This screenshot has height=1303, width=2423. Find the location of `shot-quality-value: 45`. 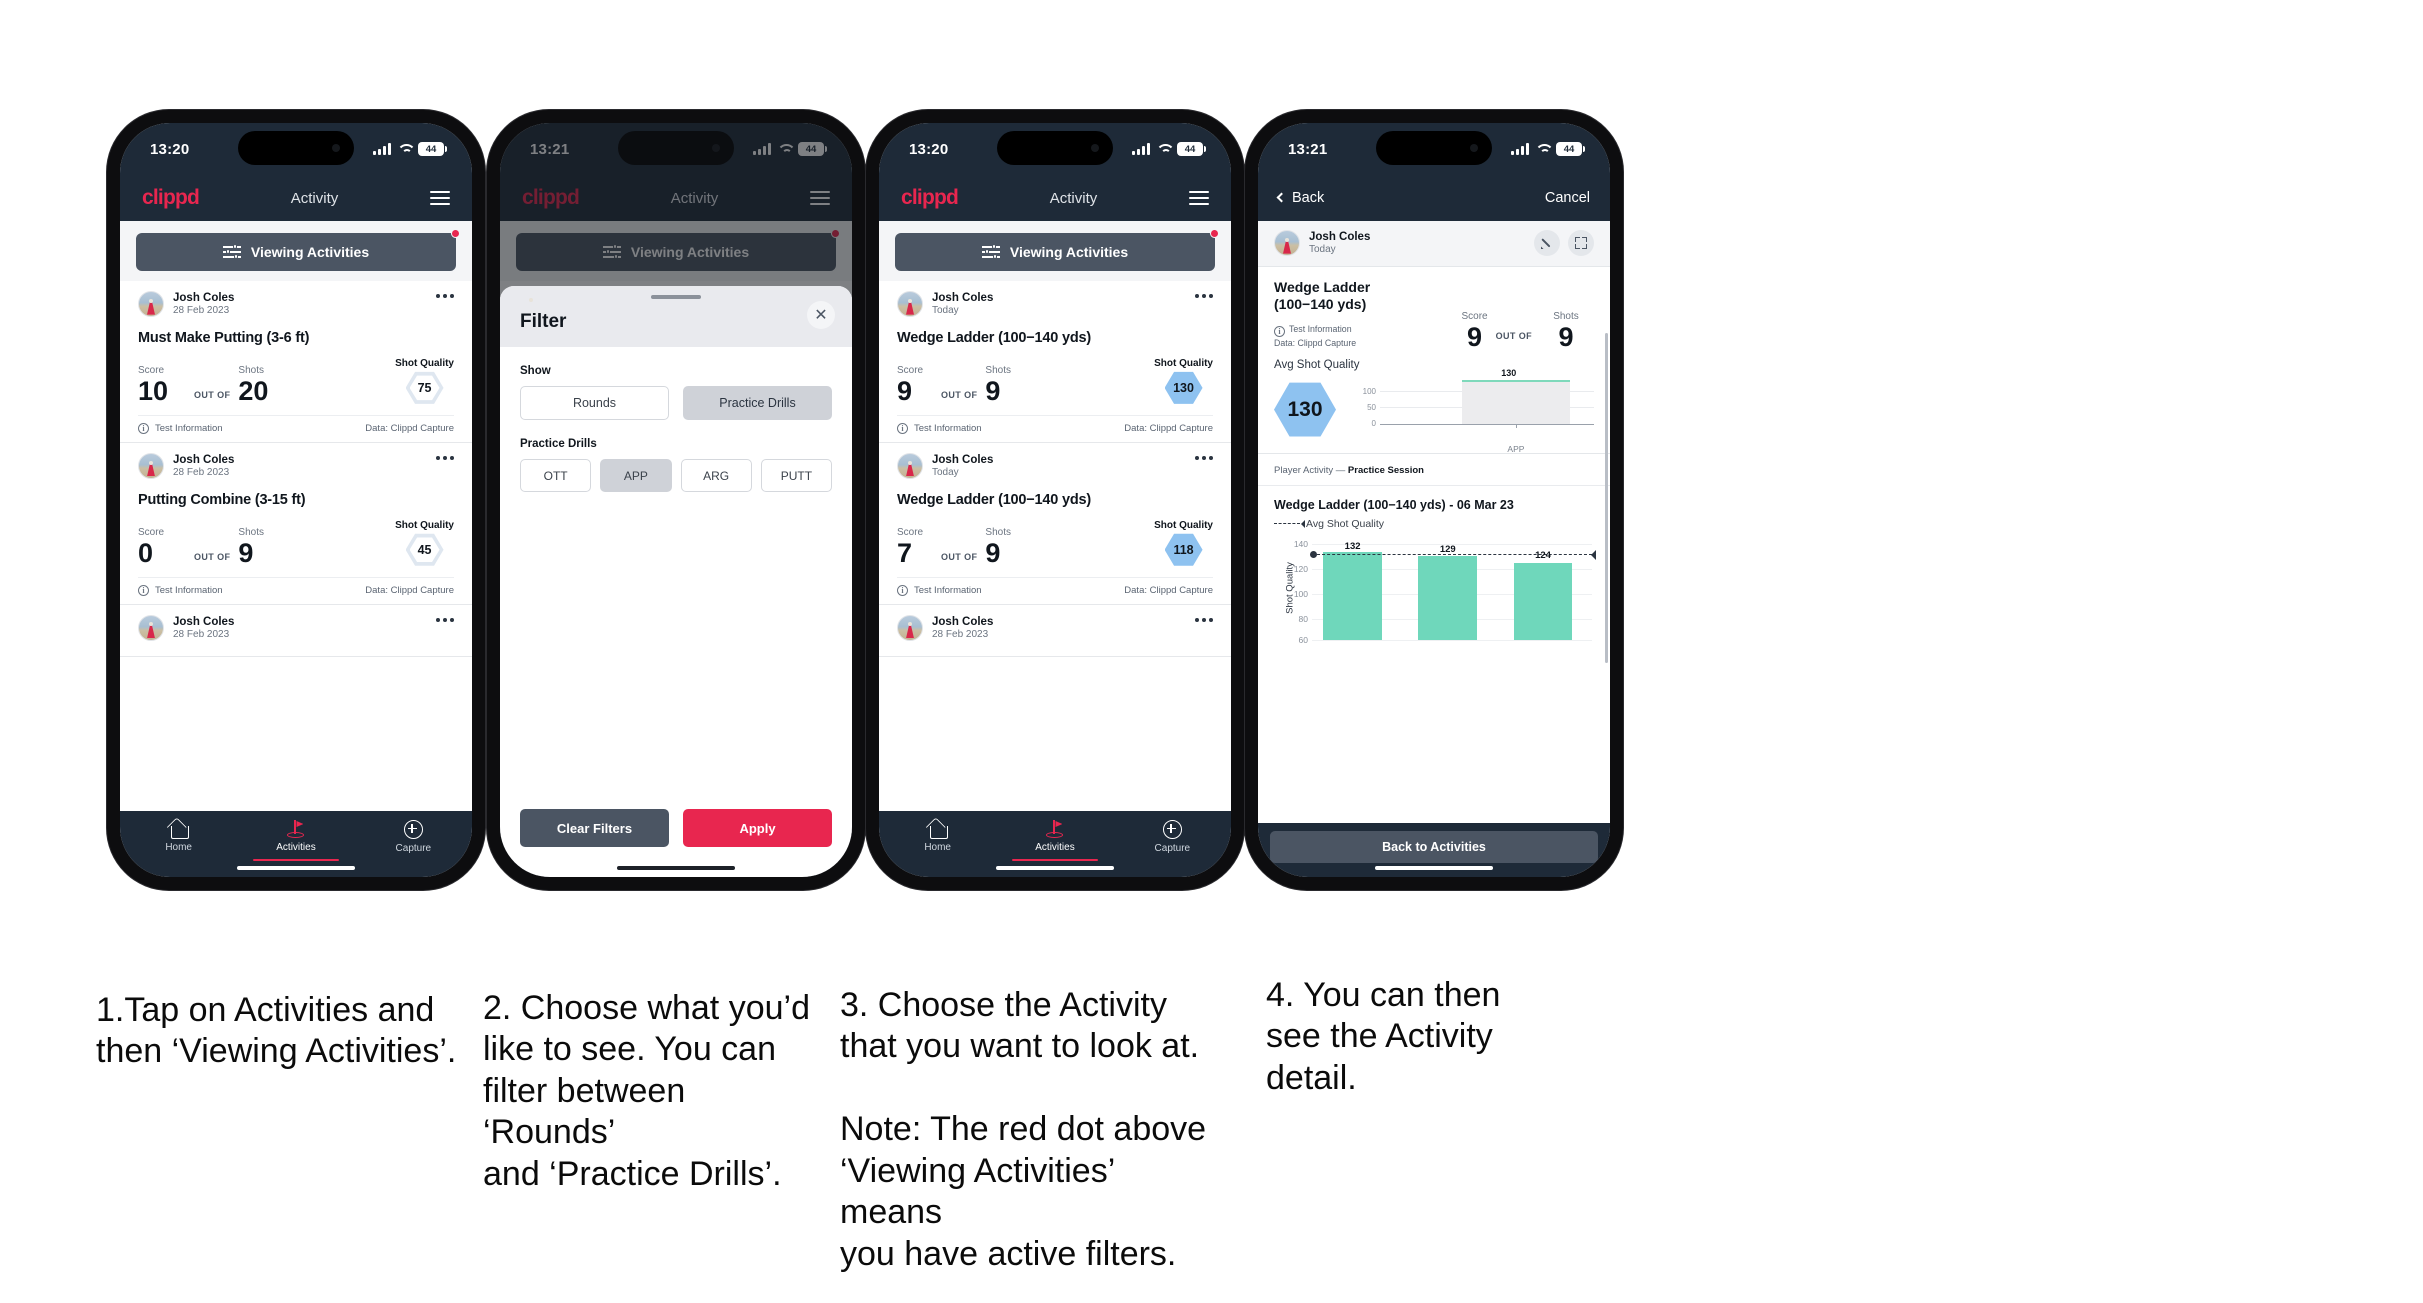

shot-quality-value: 45 is located at coordinates (424, 549).